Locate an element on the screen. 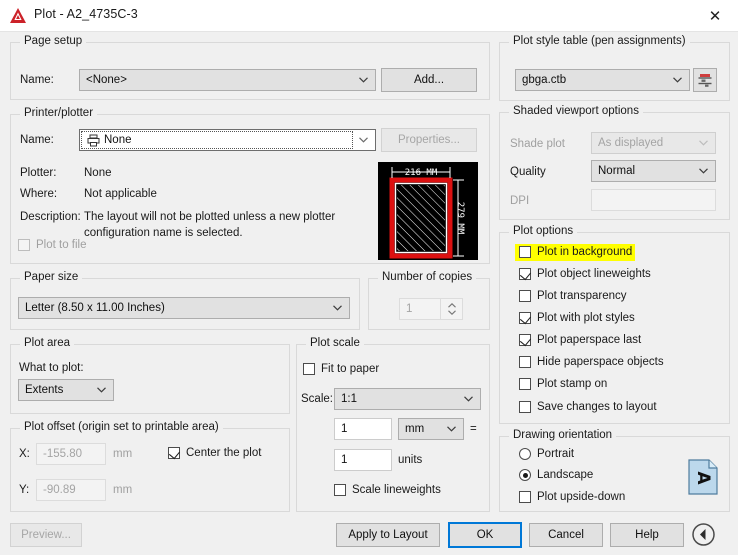 Image resolution: width=738 pixels, height=555 pixels. paper-size-value: Letter (8.50 x 11.00 Inches) is located at coordinates (95, 308).